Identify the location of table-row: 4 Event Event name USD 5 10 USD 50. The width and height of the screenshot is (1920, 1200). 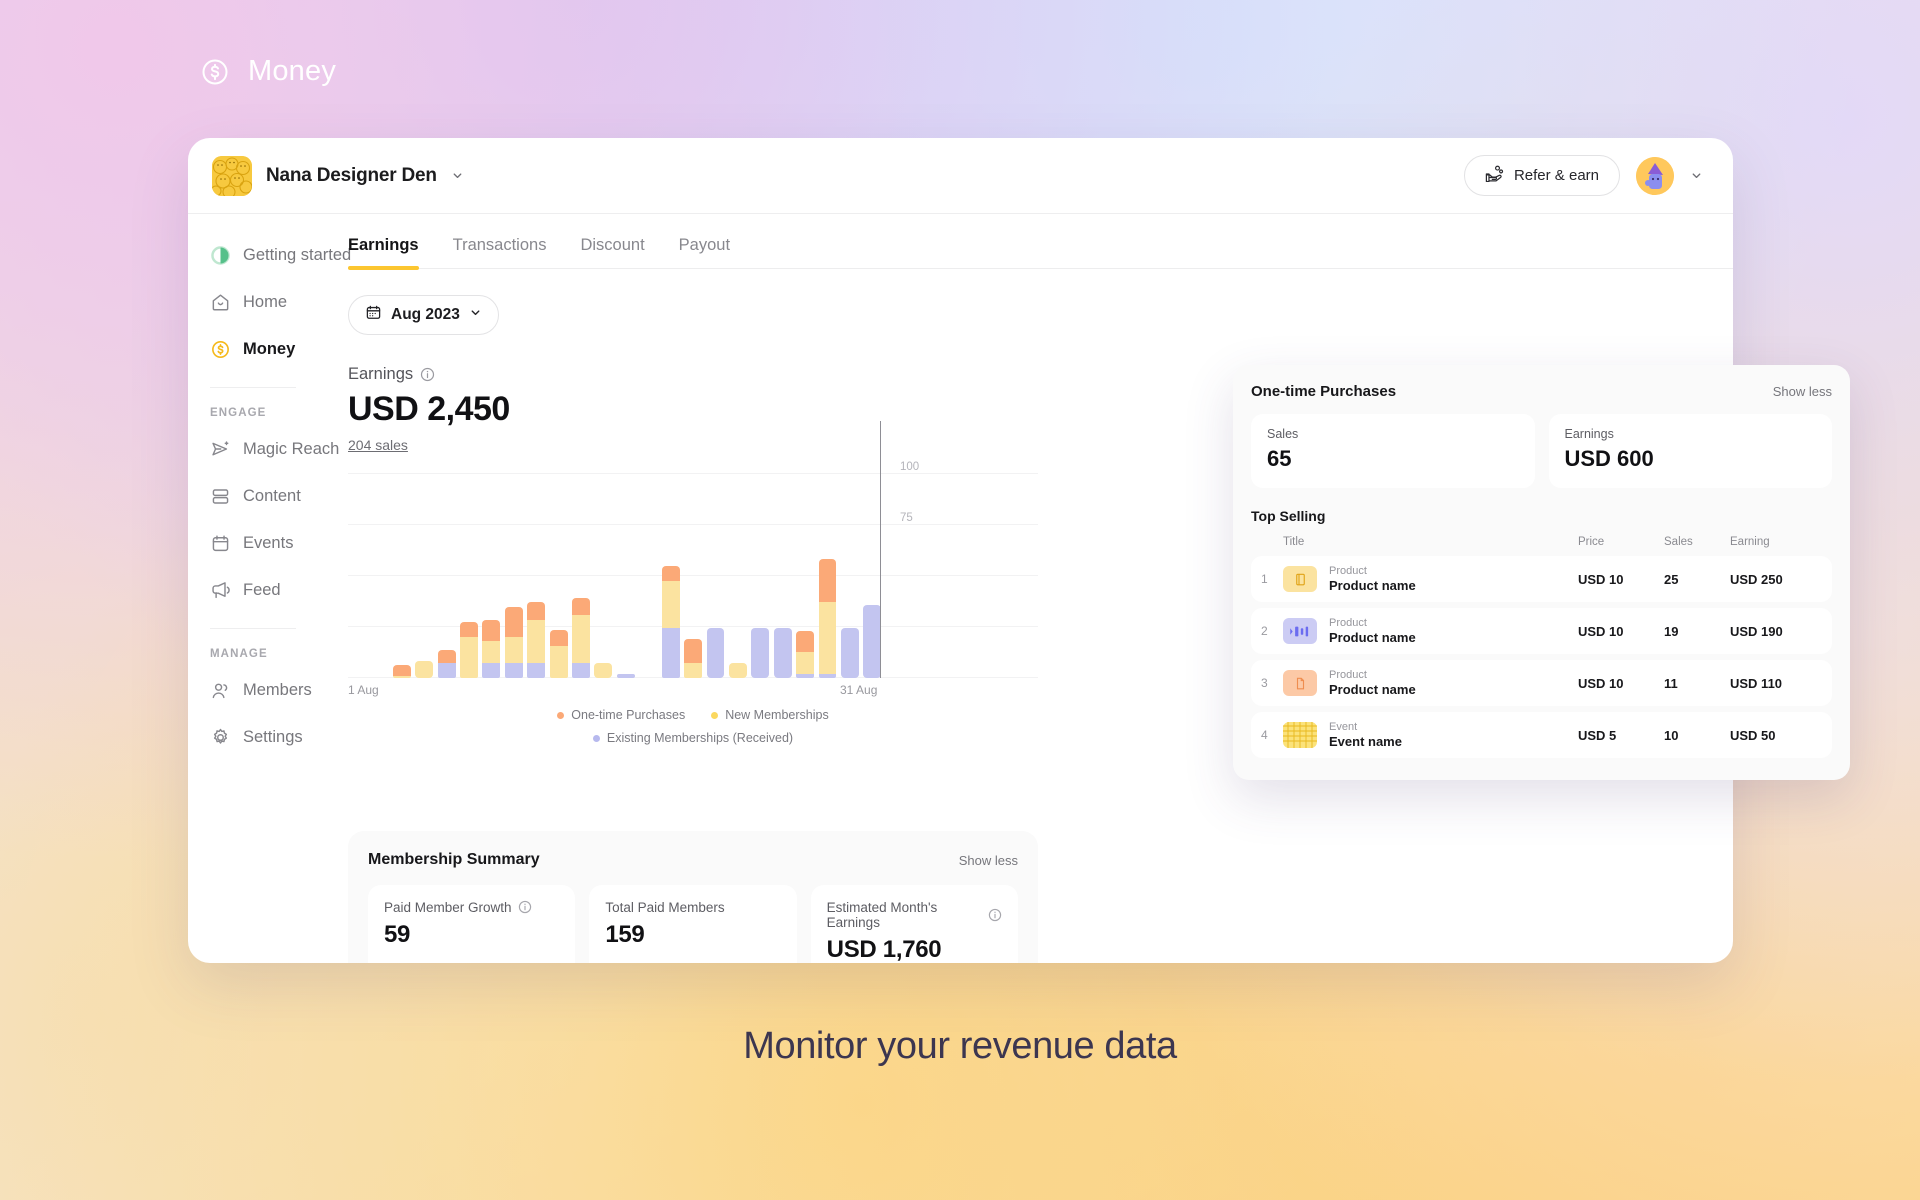
(1541, 735).